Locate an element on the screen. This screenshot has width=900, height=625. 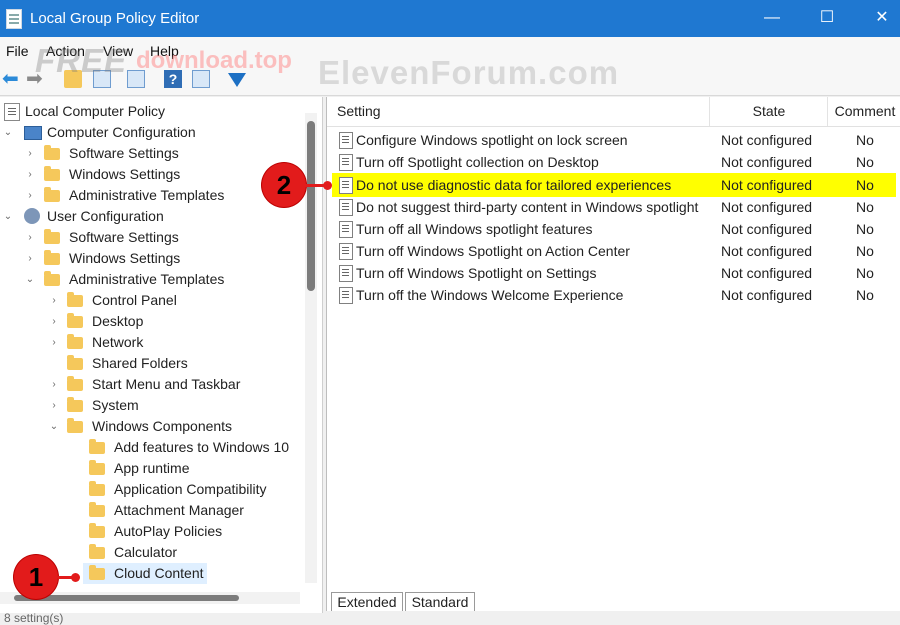
tree-item-windows-settings: › Windows Settings is located at coordinates (150, 174).